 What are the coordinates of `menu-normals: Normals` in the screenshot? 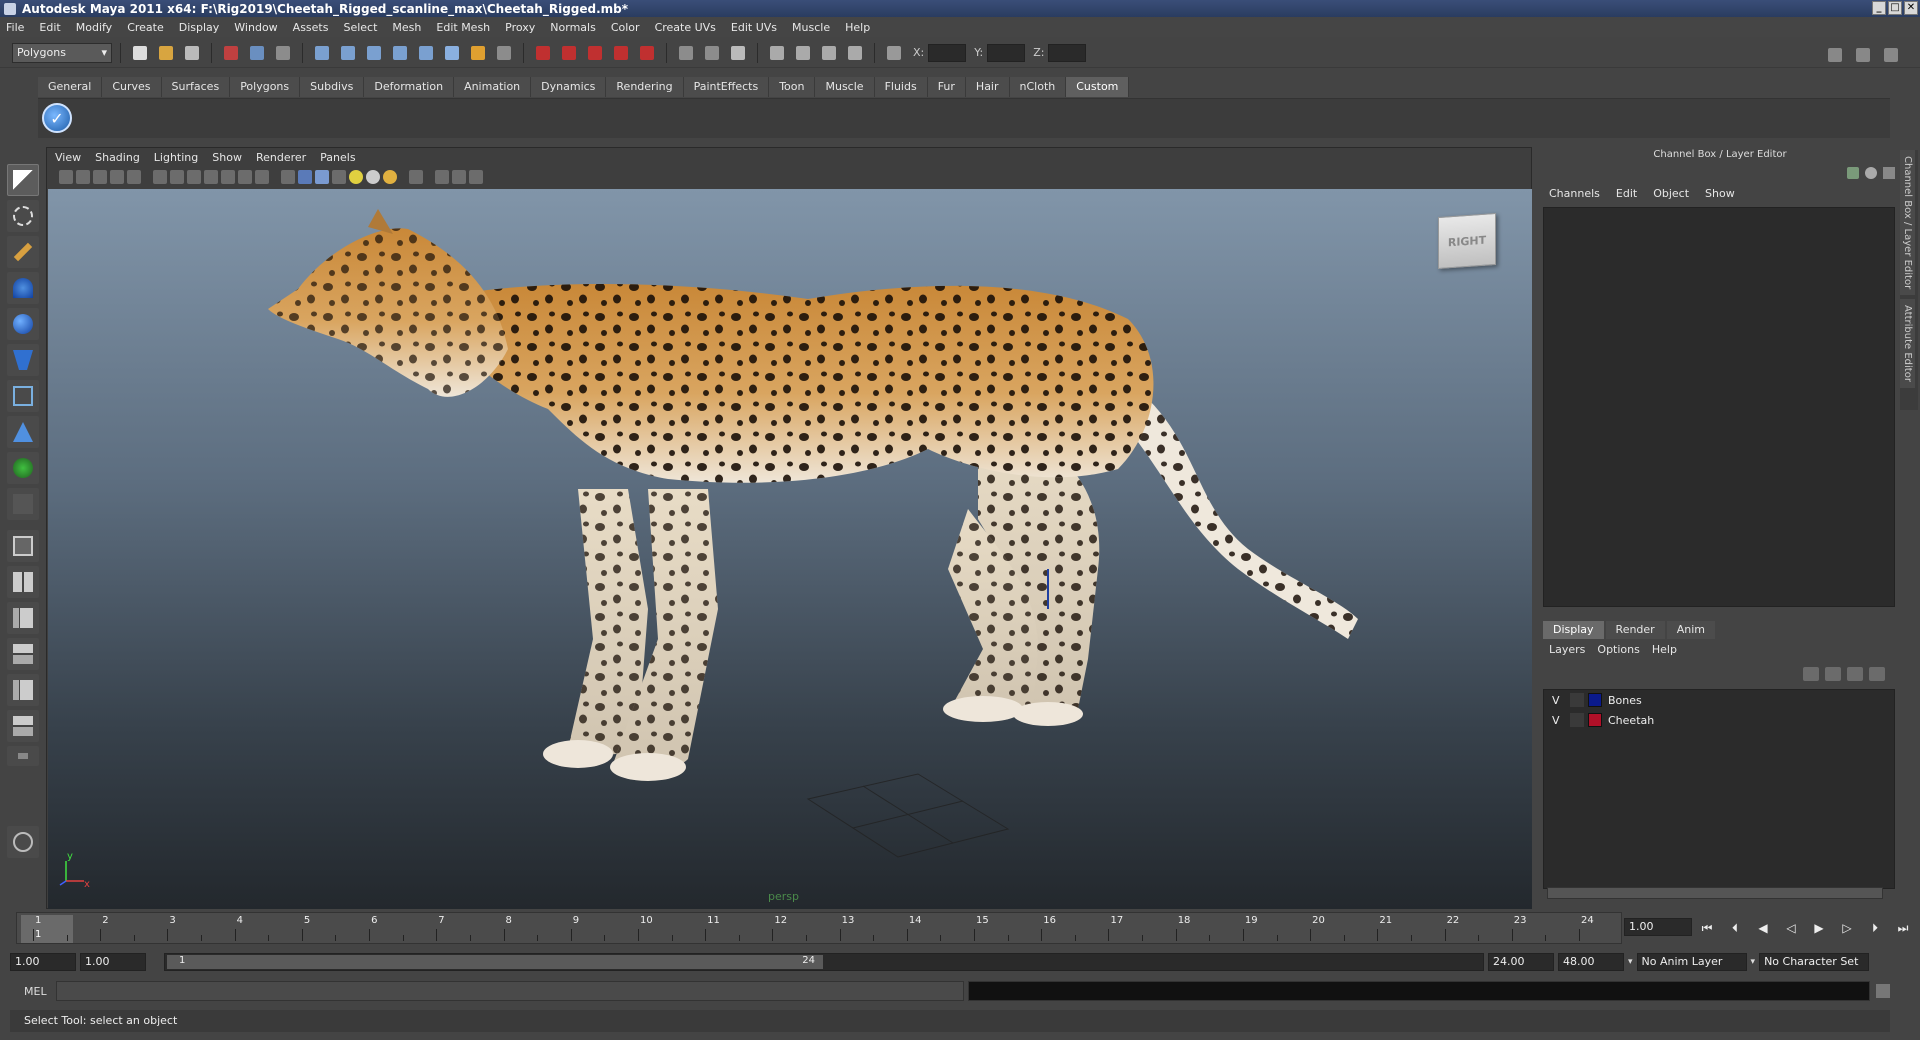 It's located at (573, 27).